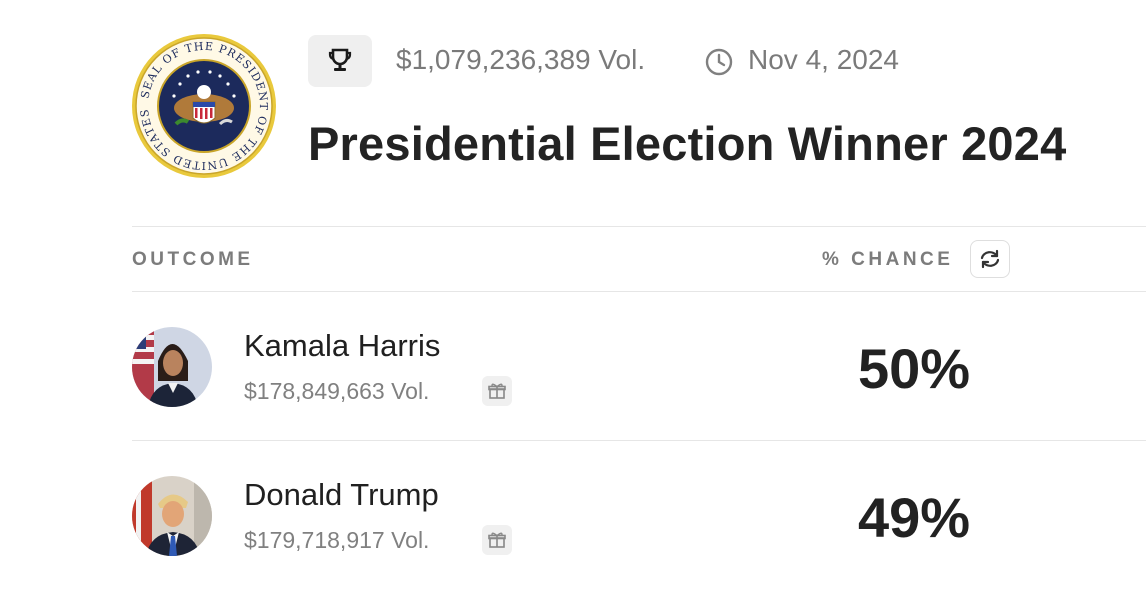 The width and height of the screenshot is (1146, 612). Describe the element at coordinates (521, 59) in the screenshot. I see `total-volume: $1,079,236,389 Vol.` at that location.